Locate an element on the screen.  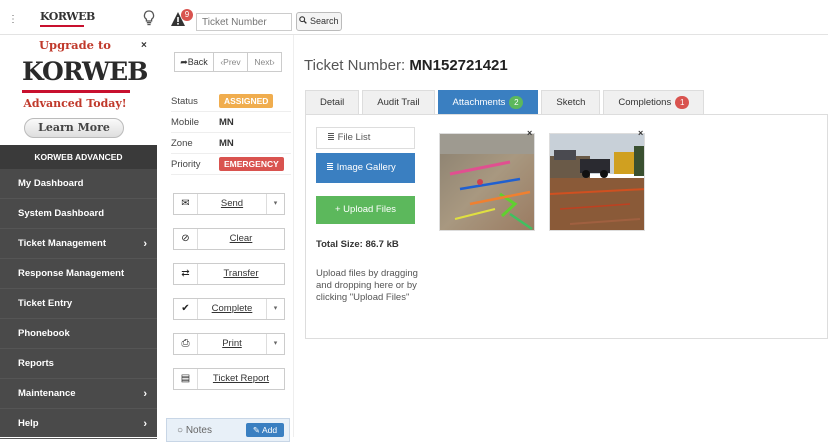
ban-icon: ⊘ is located at coordinates (186, 239).